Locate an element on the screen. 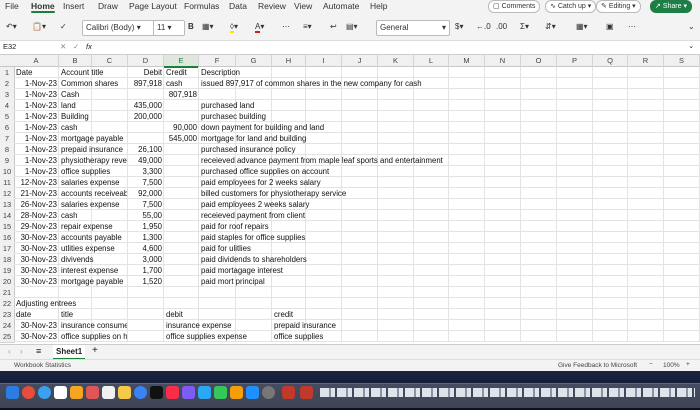  catchup-button: ∿ Catch up ▾ is located at coordinates (571, 6).